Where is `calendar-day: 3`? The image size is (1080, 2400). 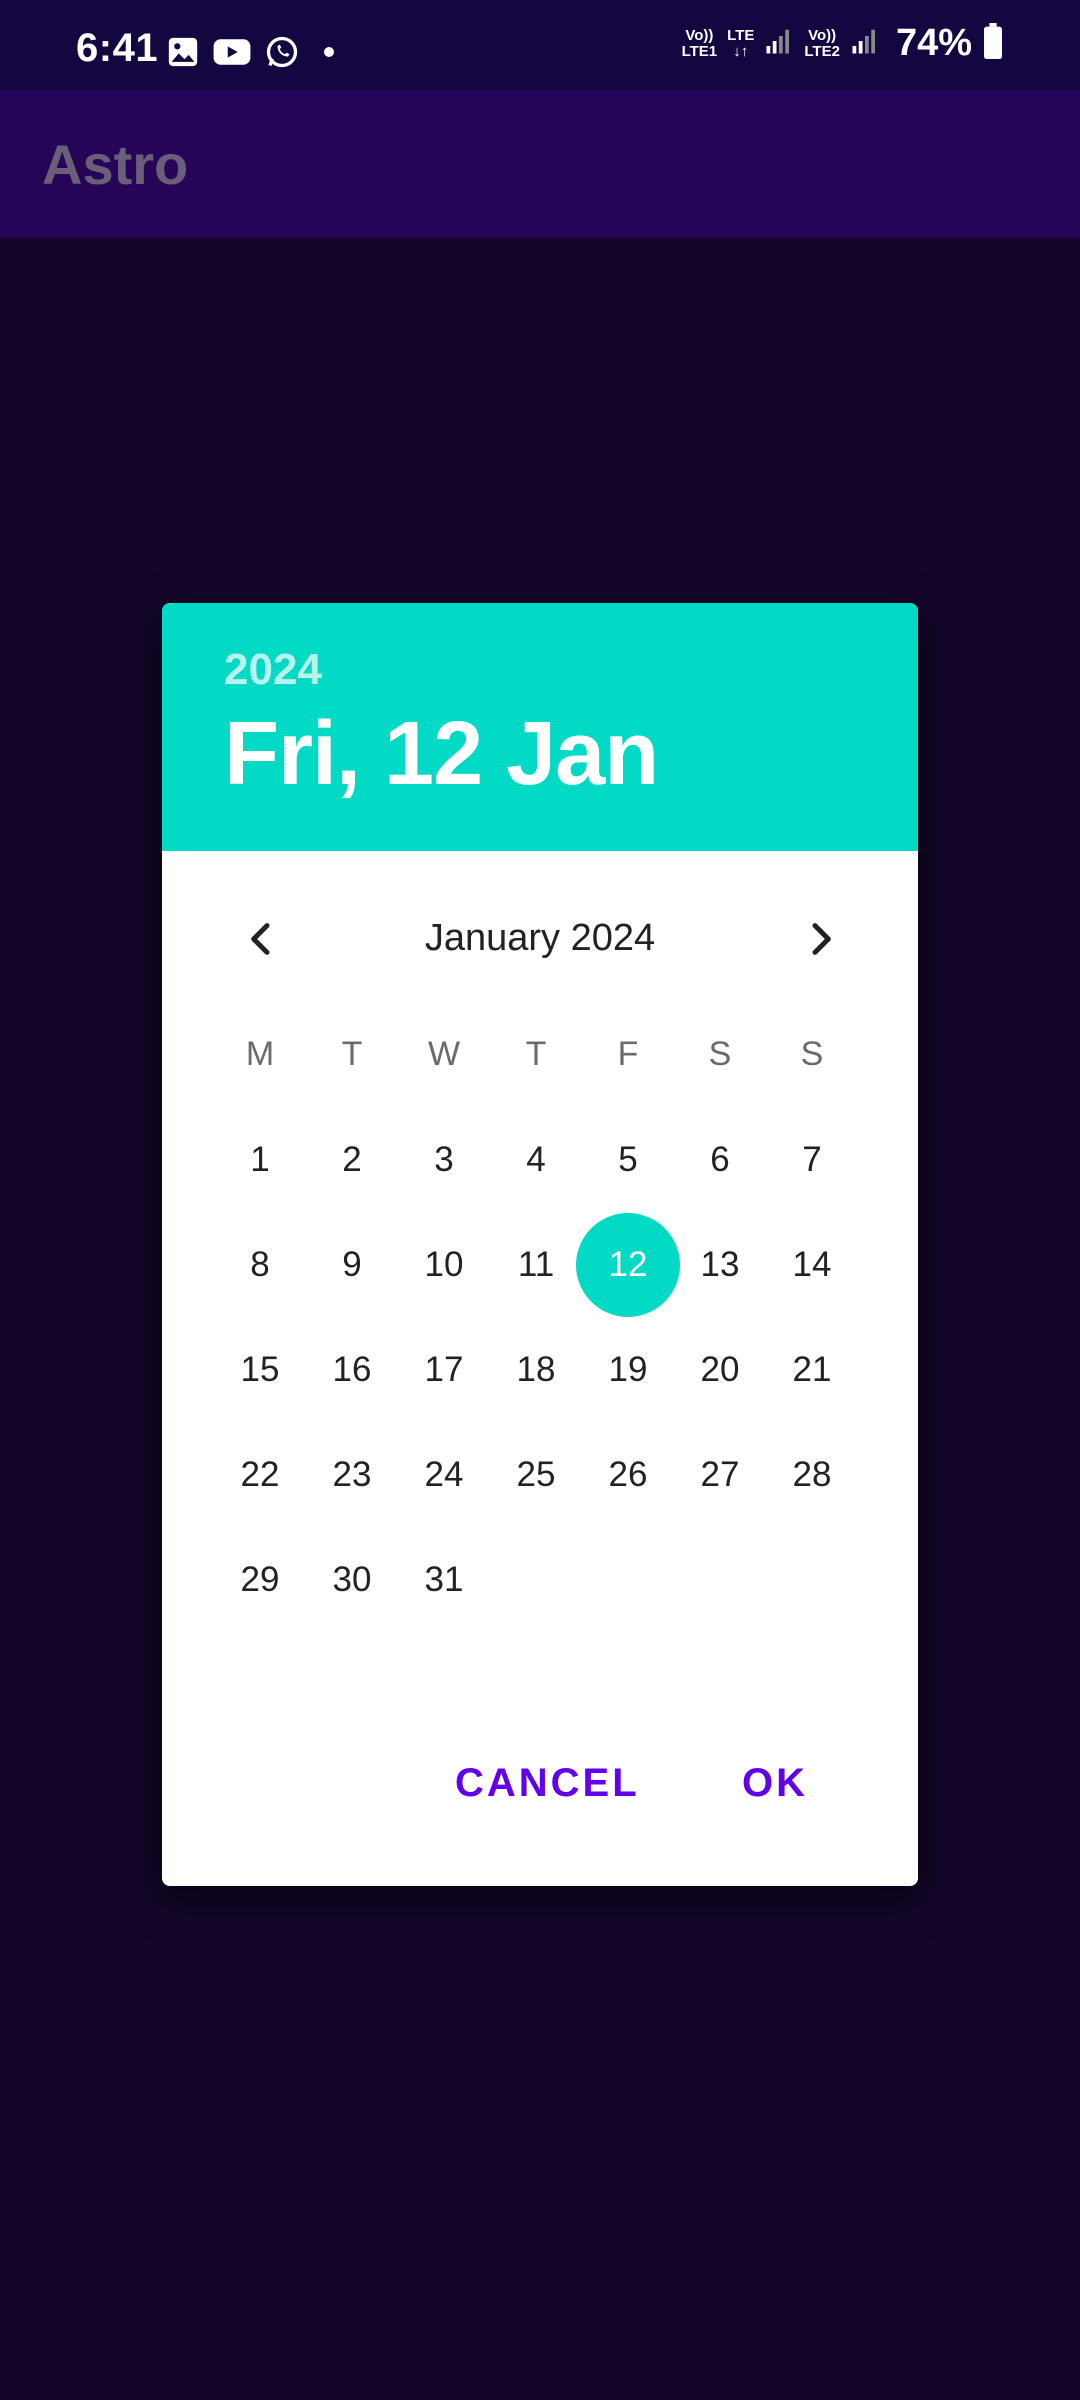 calendar-day: 3 is located at coordinates (444, 1160).